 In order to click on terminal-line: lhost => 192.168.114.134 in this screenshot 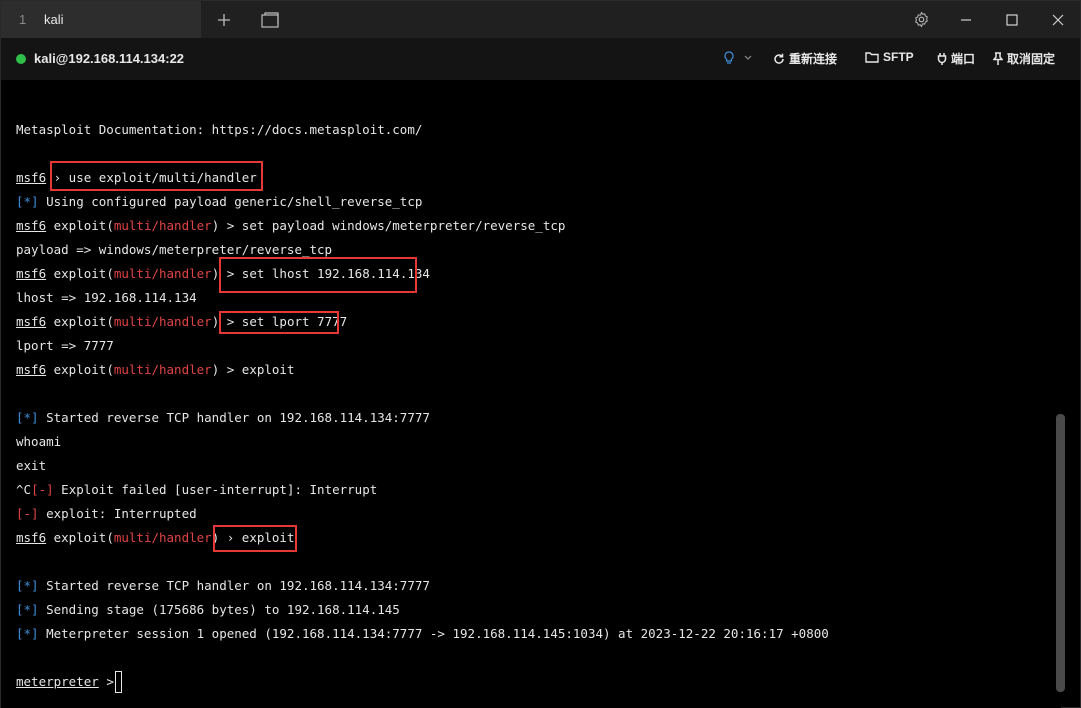, I will do `click(106, 298)`.